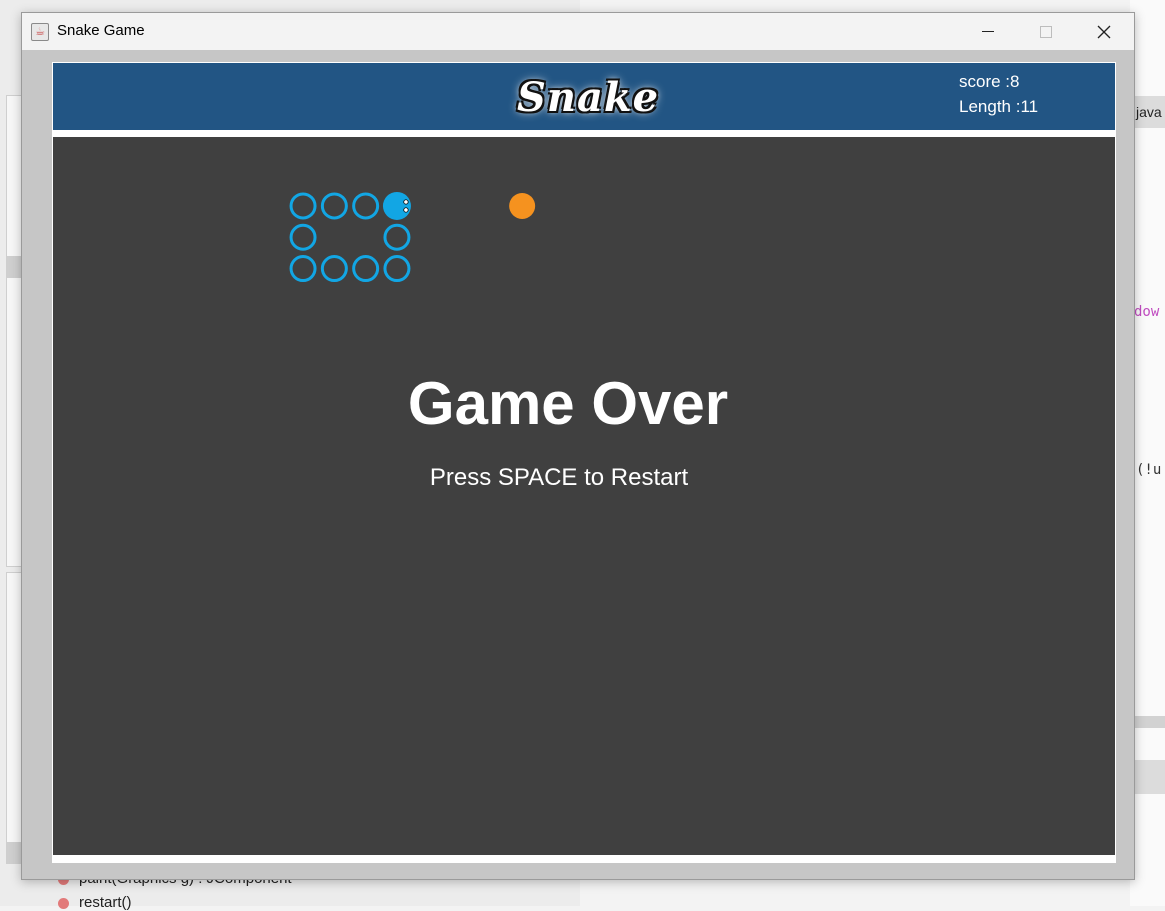  What do you see at coordinates (1147, 722) in the screenshot?
I see `ide-scrollbar` at bounding box center [1147, 722].